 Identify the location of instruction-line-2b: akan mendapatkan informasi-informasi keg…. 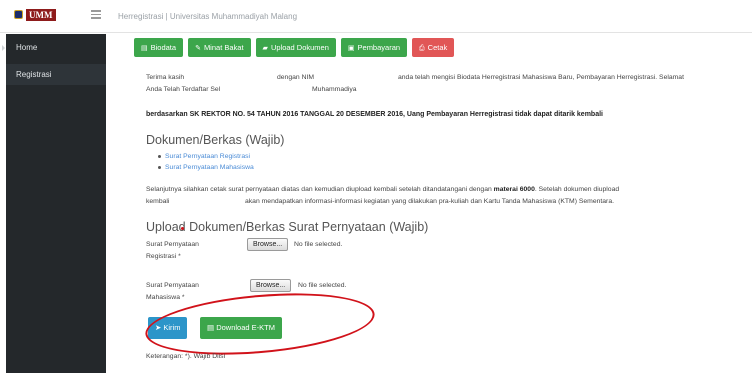
(429, 201).